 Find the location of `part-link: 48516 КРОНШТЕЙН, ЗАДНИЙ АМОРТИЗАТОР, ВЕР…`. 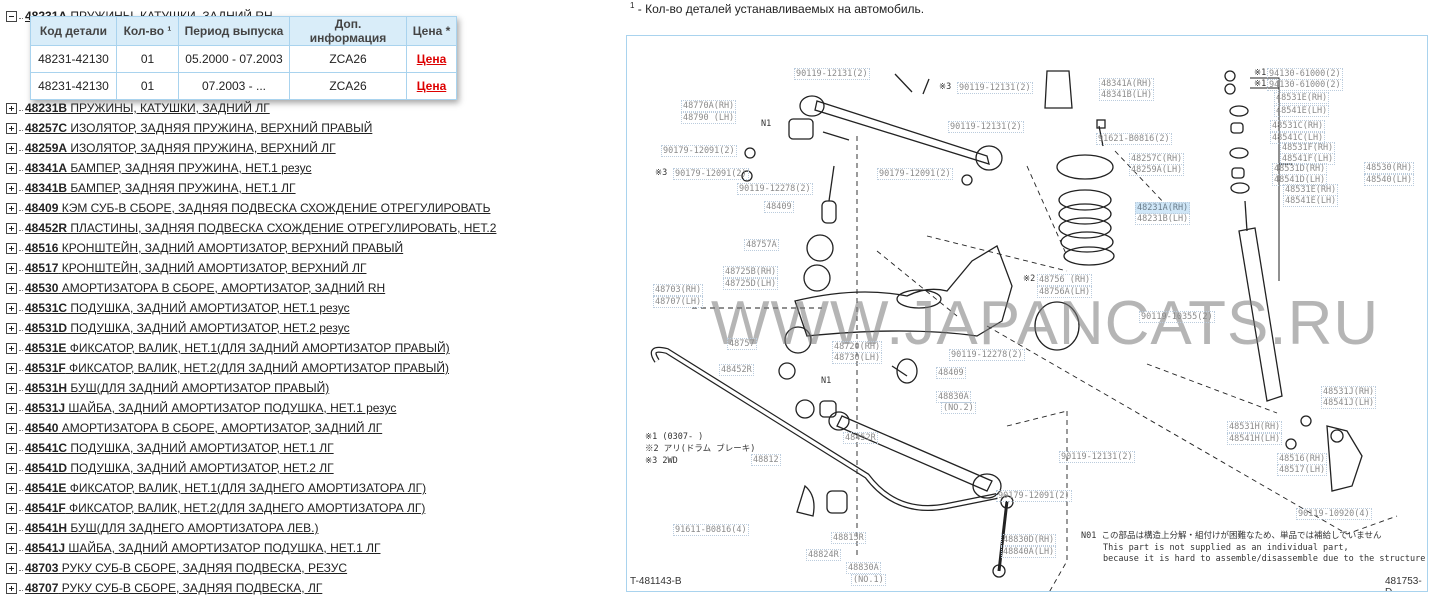

part-link: 48516 КРОНШТЕЙН, ЗАДНИЙ АМОРТИЗАТОР, ВЕР… is located at coordinates (214, 248).